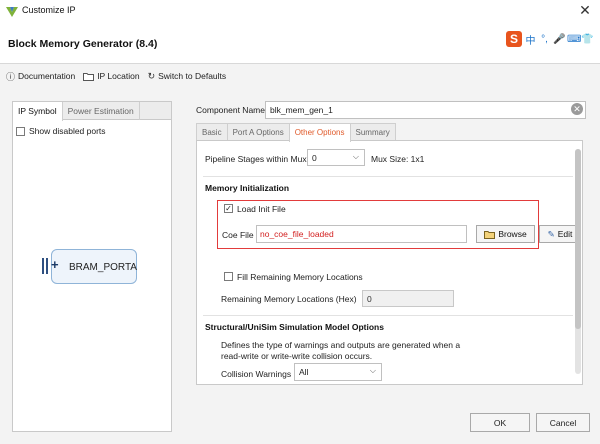  What do you see at coordinates (55, 264) in the screenshot?
I see `expand-plus-icon: +` at bounding box center [55, 264].